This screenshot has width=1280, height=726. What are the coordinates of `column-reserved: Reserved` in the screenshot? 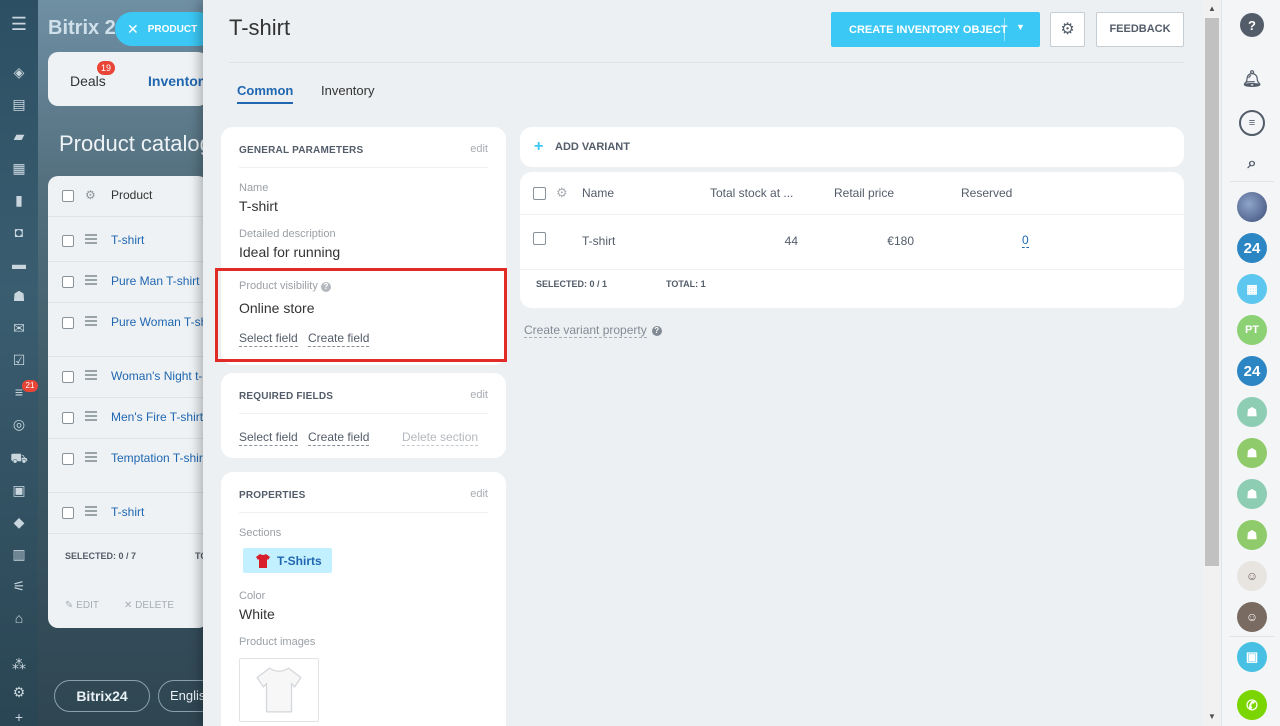 It's located at (986, 193).